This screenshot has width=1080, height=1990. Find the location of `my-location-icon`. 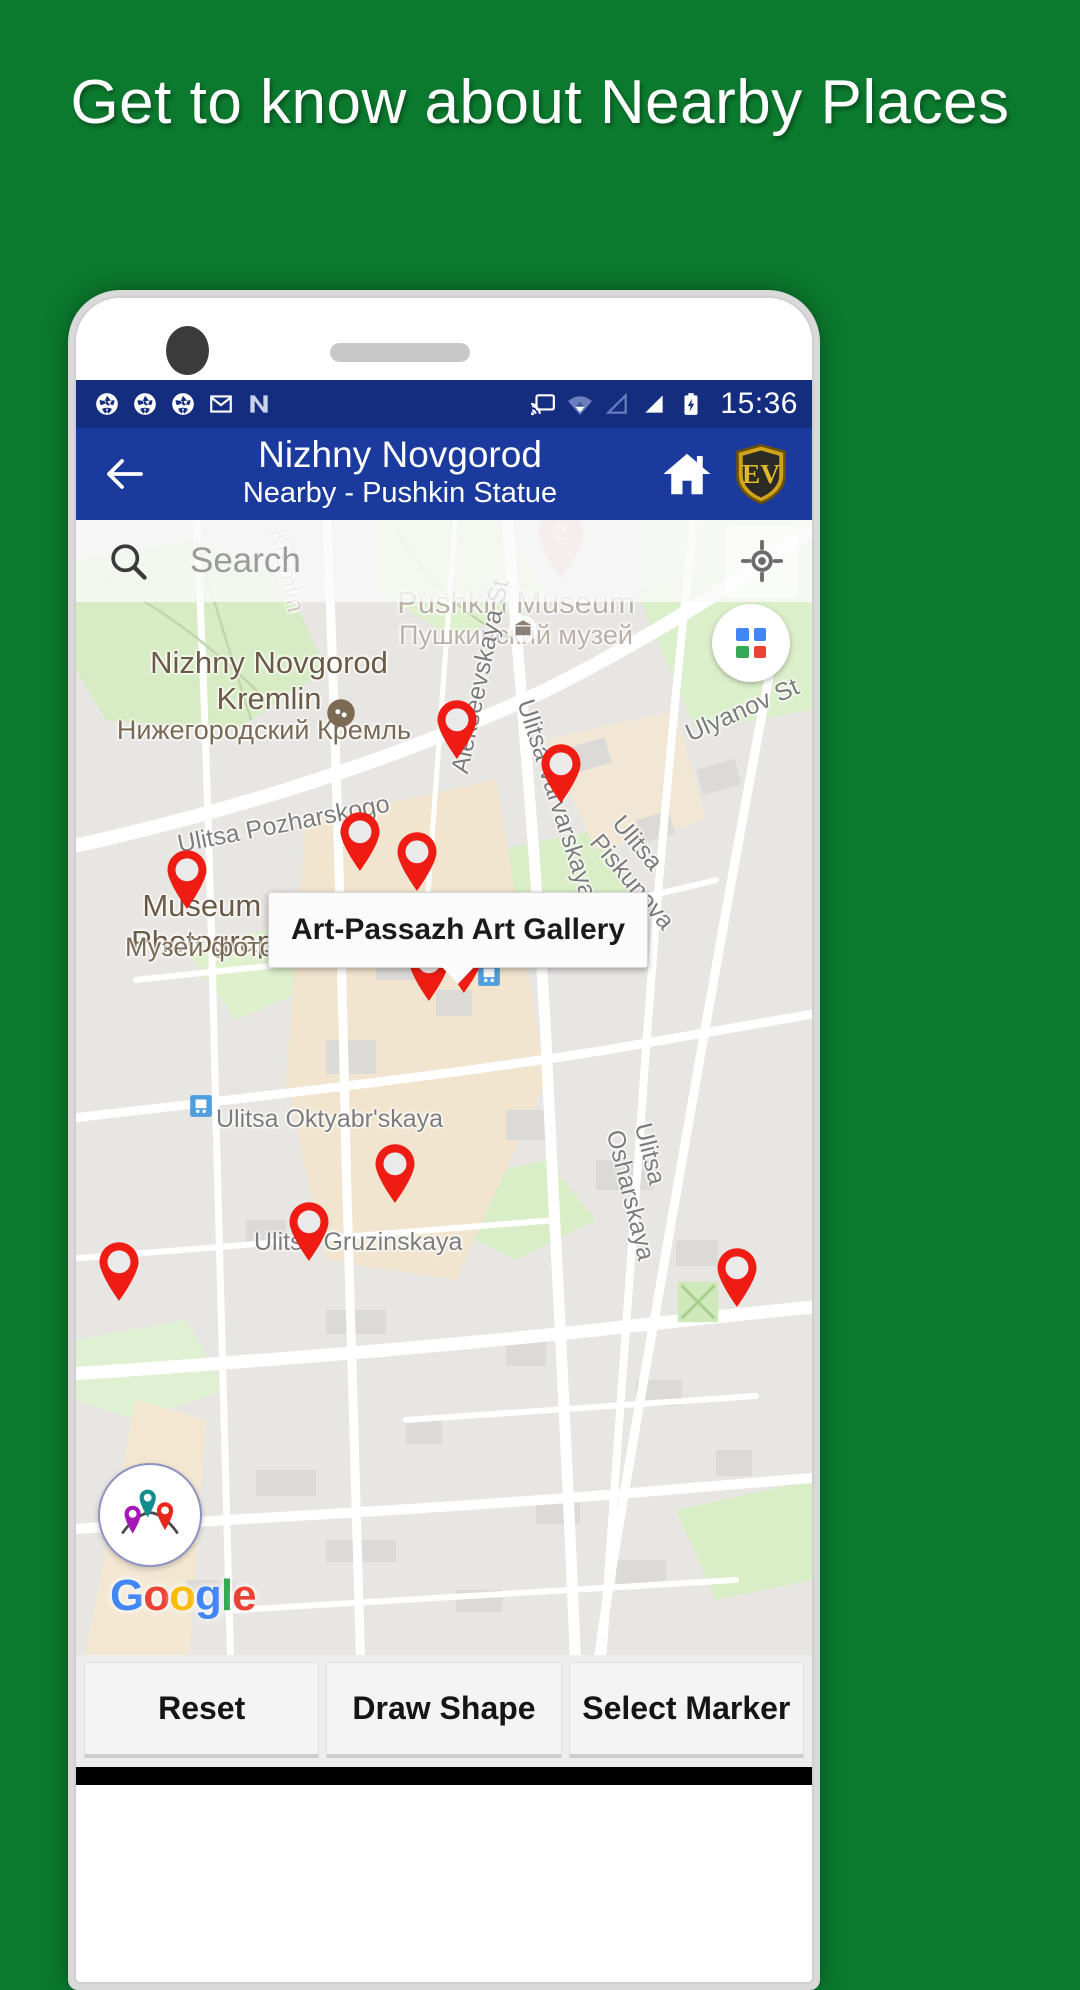

my-location-icon is located at coordinates (762, 561).